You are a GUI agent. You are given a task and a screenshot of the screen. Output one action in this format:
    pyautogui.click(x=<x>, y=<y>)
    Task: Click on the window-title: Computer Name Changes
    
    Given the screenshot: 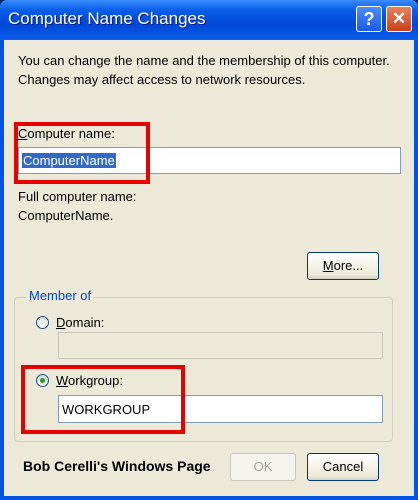 What is the action you would take?
    pyautogui.click(x=107, y=18)
    